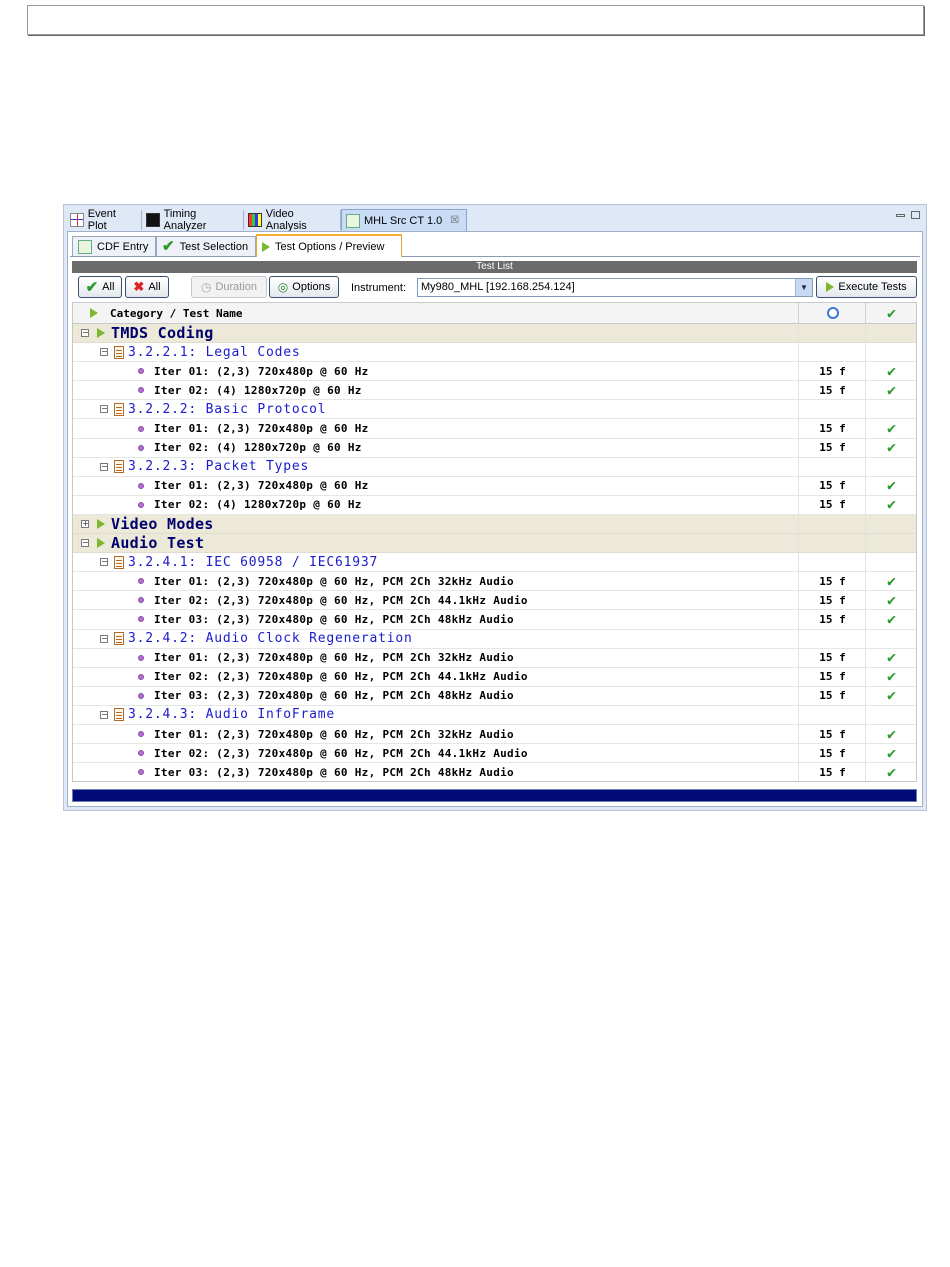  What do you see at coordinates (292, 220) in the screenshot?
I see `tab-video-analysis: Video Analysis` at bounding box center [292, 220].